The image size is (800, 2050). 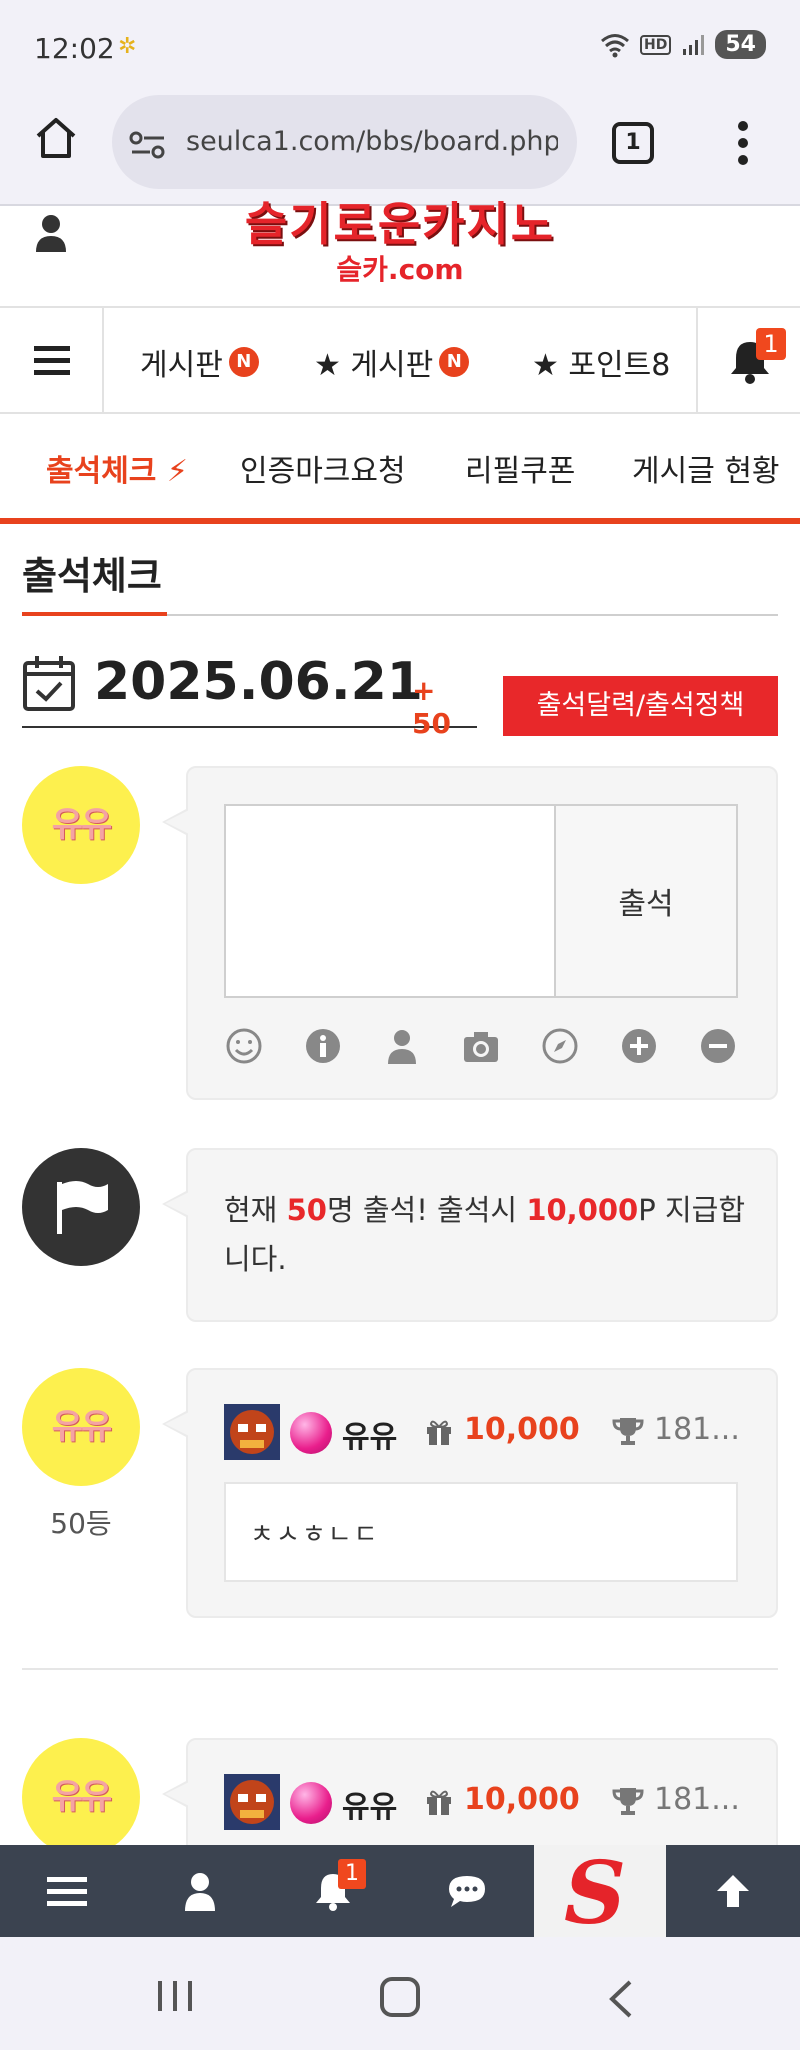 What do you see at coordinates (640, 706) in the screenshot?
I see `attendance-policy-button: 출석달력/출석정책` at bounding box center [640, 706].